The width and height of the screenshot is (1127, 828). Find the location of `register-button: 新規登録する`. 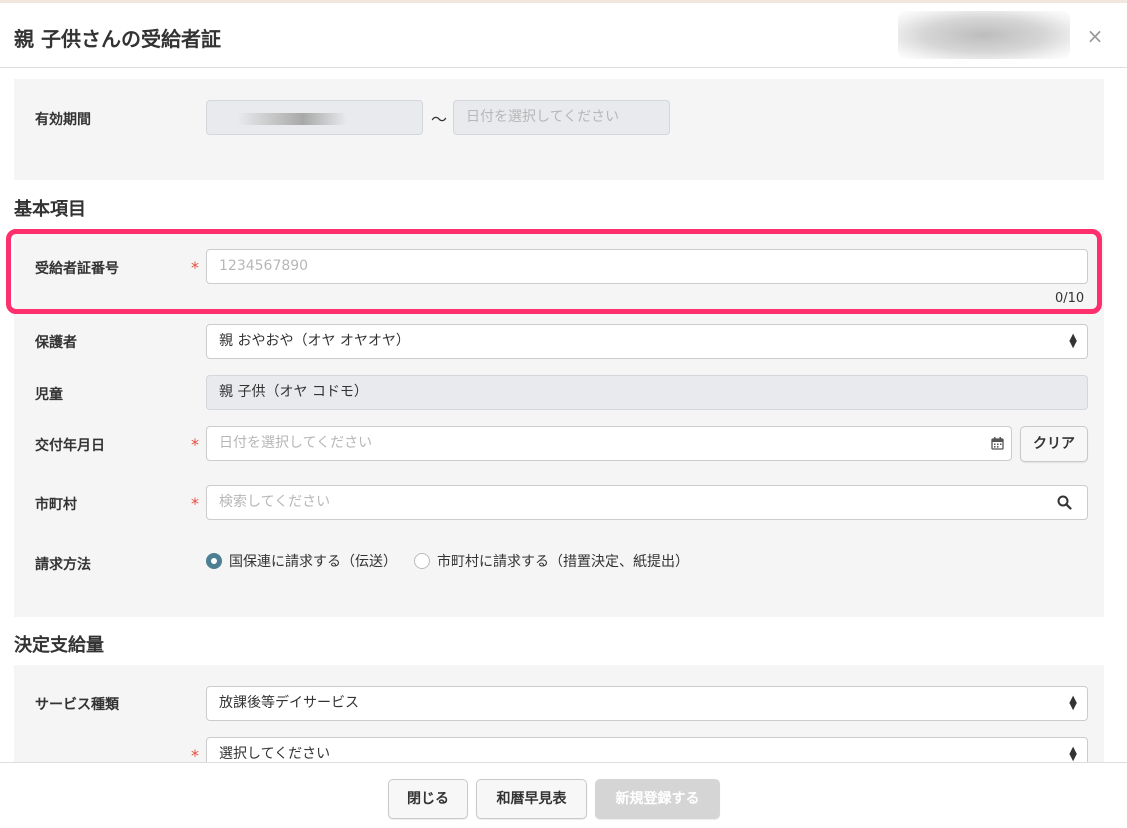

register-button: 新規登録する is located at coordinates (657, 799).